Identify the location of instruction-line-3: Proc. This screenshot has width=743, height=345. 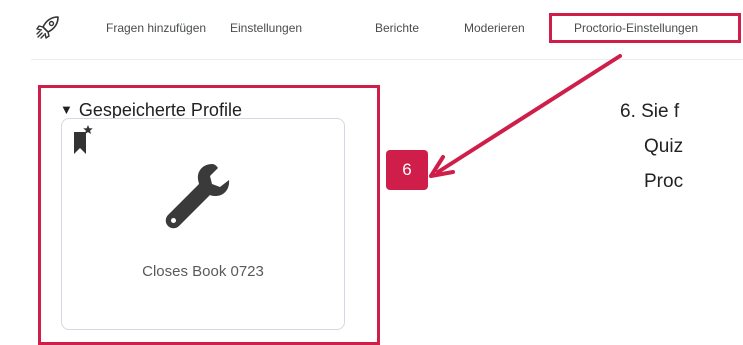
(664, 181).